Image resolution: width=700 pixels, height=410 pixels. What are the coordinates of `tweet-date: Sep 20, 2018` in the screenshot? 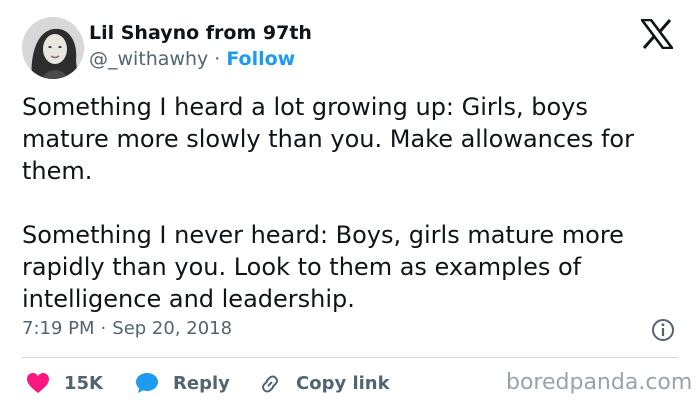 It's located at (172, 328).